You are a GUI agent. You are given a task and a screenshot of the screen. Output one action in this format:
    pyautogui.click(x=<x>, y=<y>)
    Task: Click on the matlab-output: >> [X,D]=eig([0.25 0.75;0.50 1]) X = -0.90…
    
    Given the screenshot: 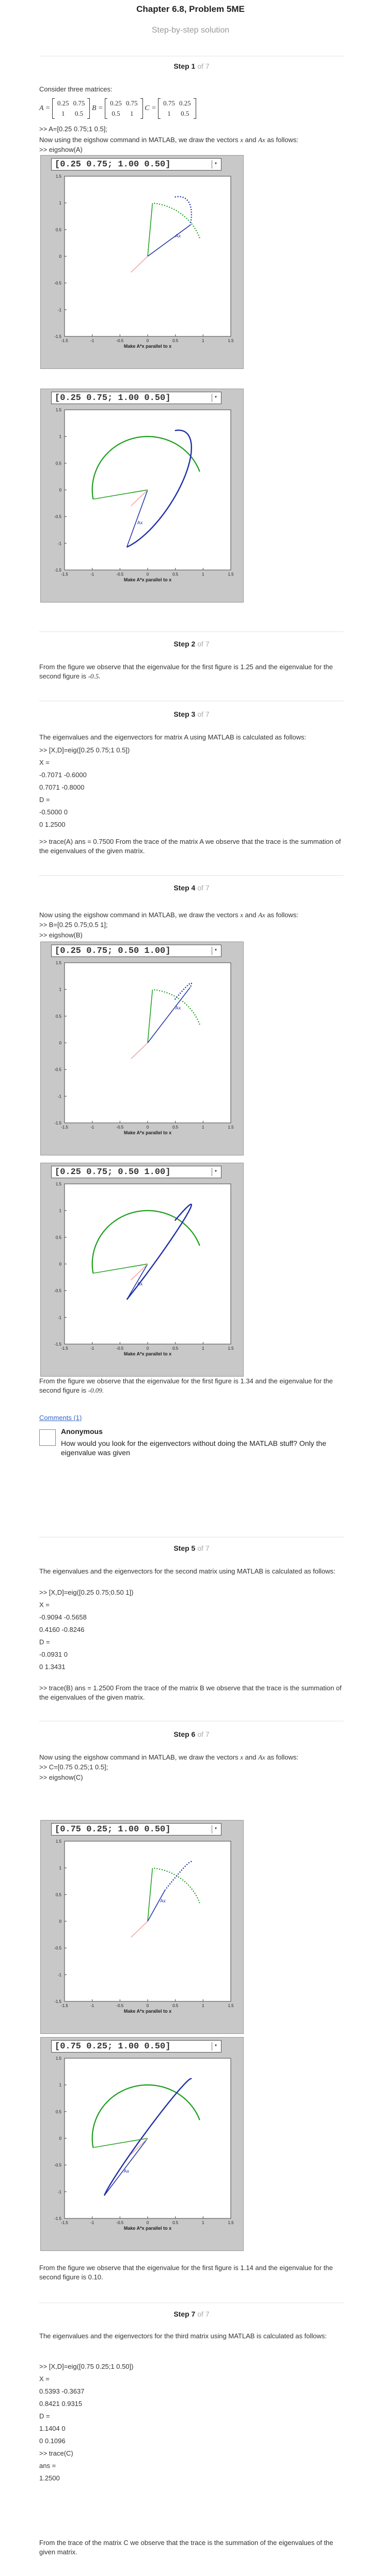 What is the action you would take?
    pyautogui.click(x=191, y=1630)
    